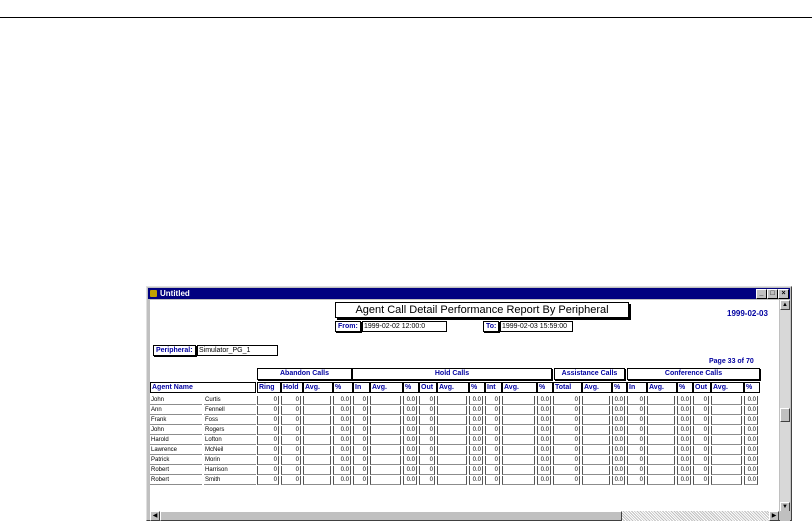 The height and width of the screenshot is (523, 812). I want to click on horizontal-scrollbar: ◀ ▶, so click(464, 516).